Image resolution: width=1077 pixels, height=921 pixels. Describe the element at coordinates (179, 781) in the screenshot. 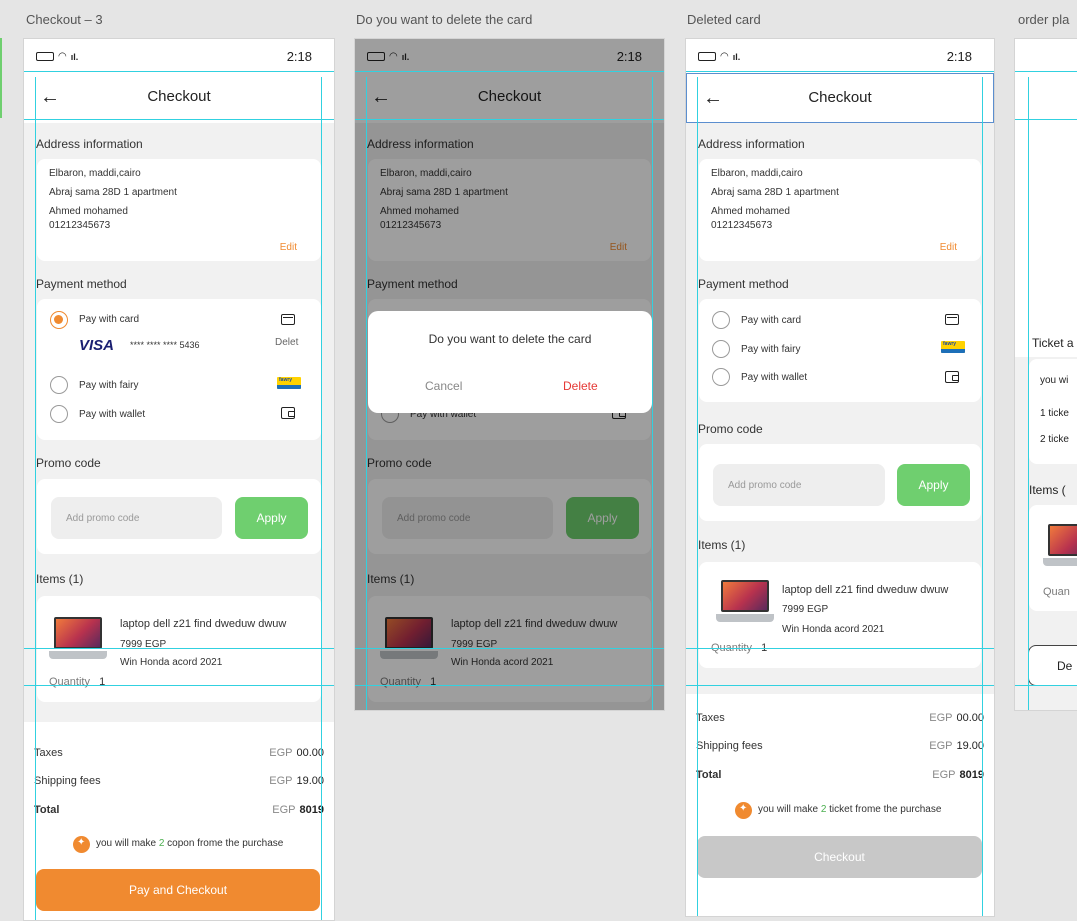

I see `shipping-row: Shipping fees EGP 19.00` at that location.